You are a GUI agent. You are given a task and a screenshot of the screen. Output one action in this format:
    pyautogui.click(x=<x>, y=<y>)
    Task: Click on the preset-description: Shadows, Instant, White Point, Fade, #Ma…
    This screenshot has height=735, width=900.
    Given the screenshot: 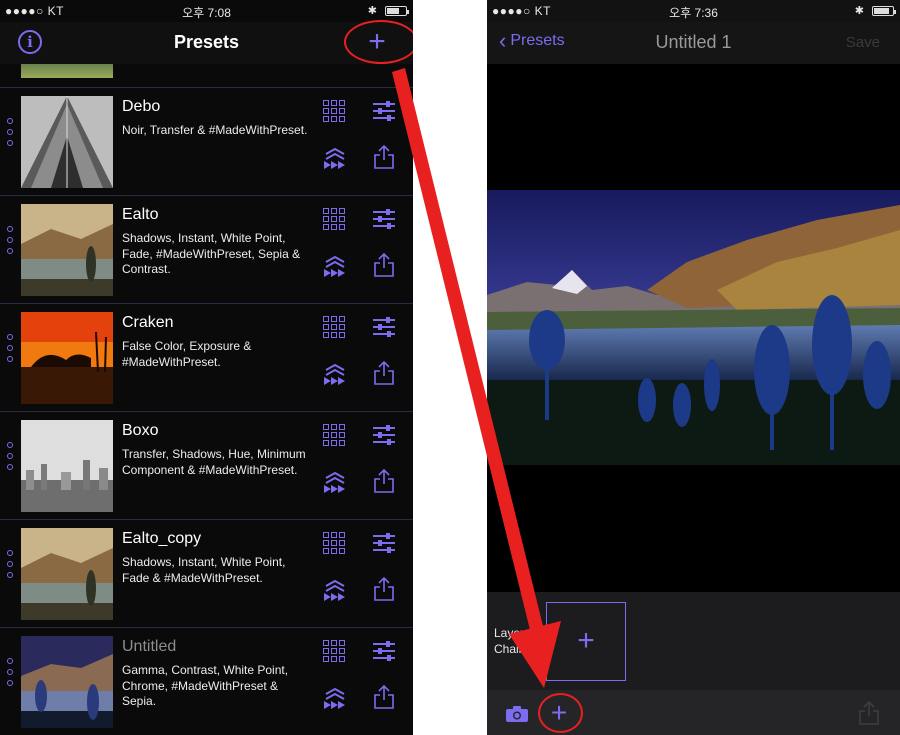 What is the action you would take?
    pyautogui.click(x=211, y=253)
    